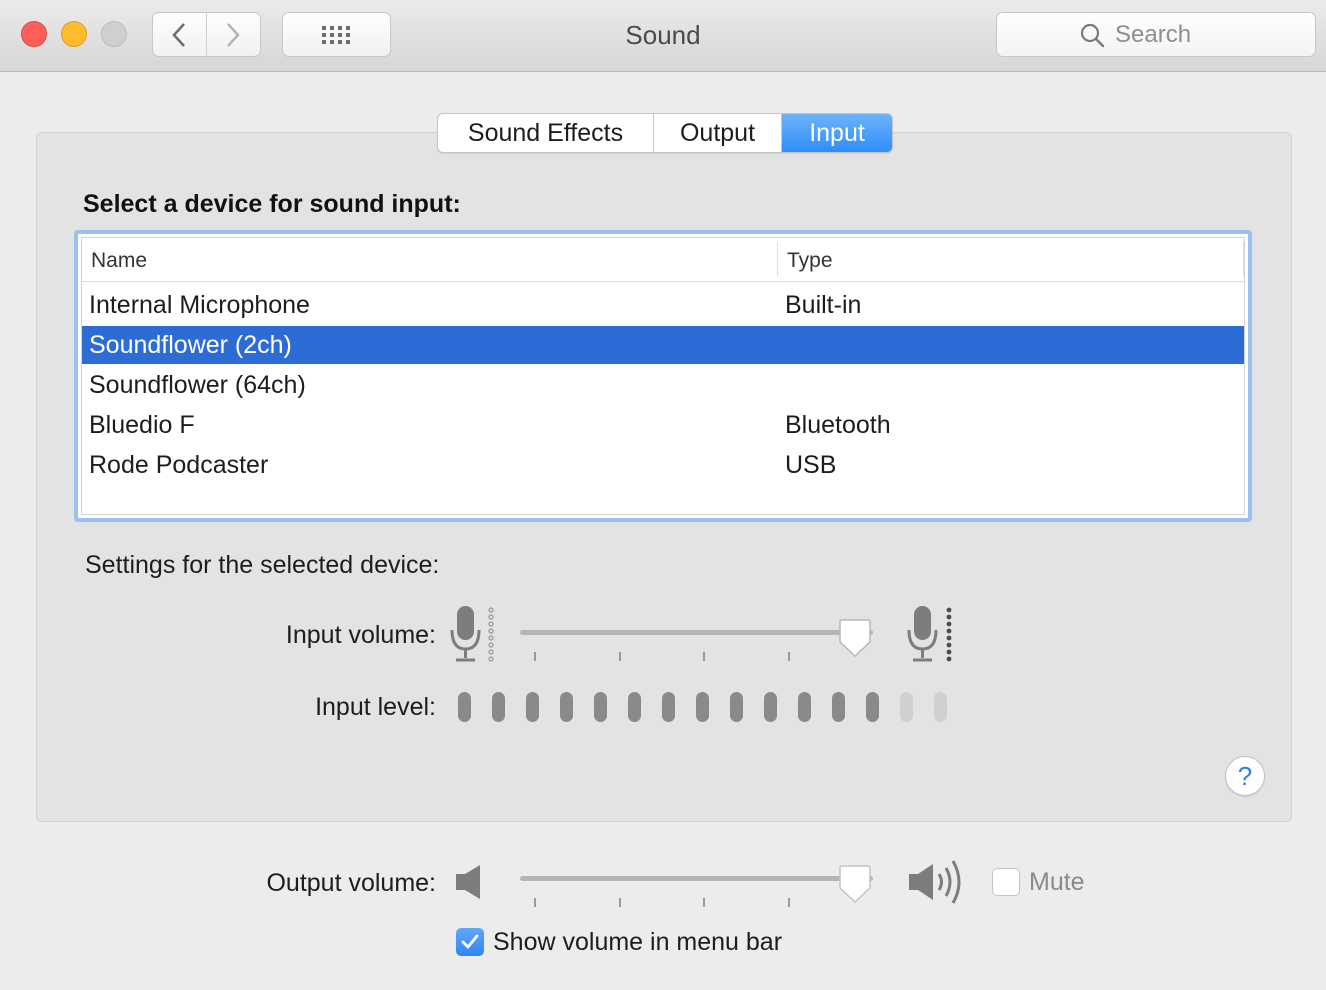 The image size is (1326, 990). I want to click on section-title: Select a device for sound input:, so click(272, 204).